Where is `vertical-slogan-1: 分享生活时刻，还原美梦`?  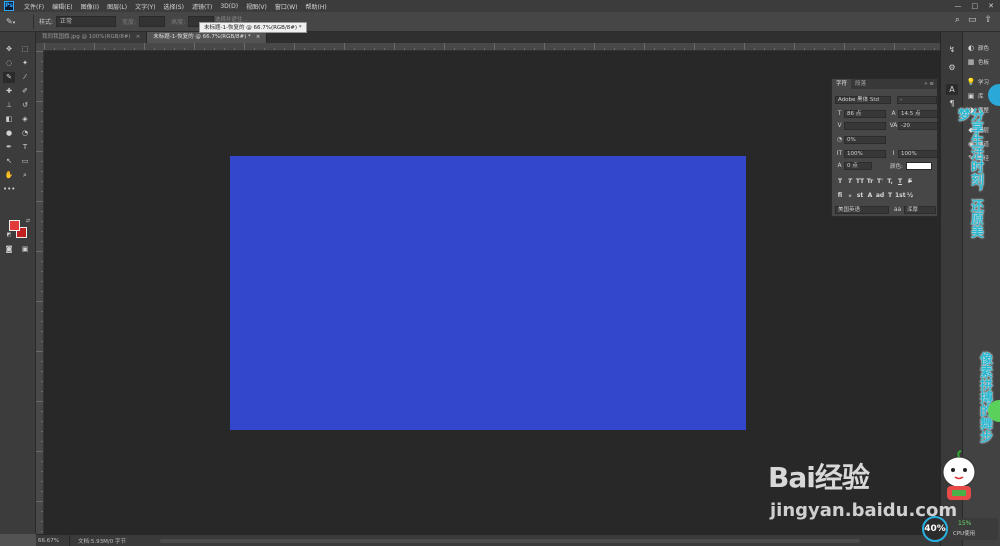 vertical-slogan-1: 分享生活时刻，还原美梦 is located at coordinates (969, 173).